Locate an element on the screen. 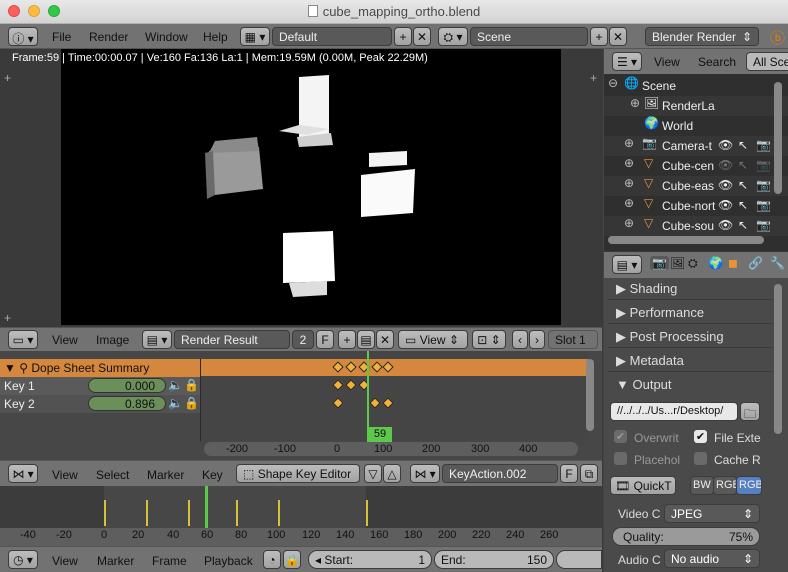 The image size is (788, 572). scene-field: Scene is located at coordinates (529, 36).